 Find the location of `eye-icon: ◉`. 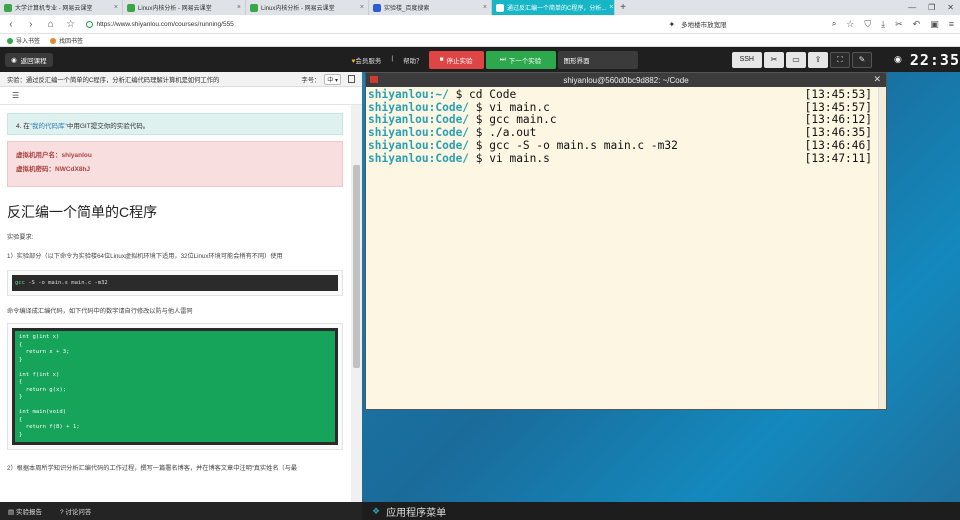

eye-icon: ◉ is located at coordinates (898, 59).